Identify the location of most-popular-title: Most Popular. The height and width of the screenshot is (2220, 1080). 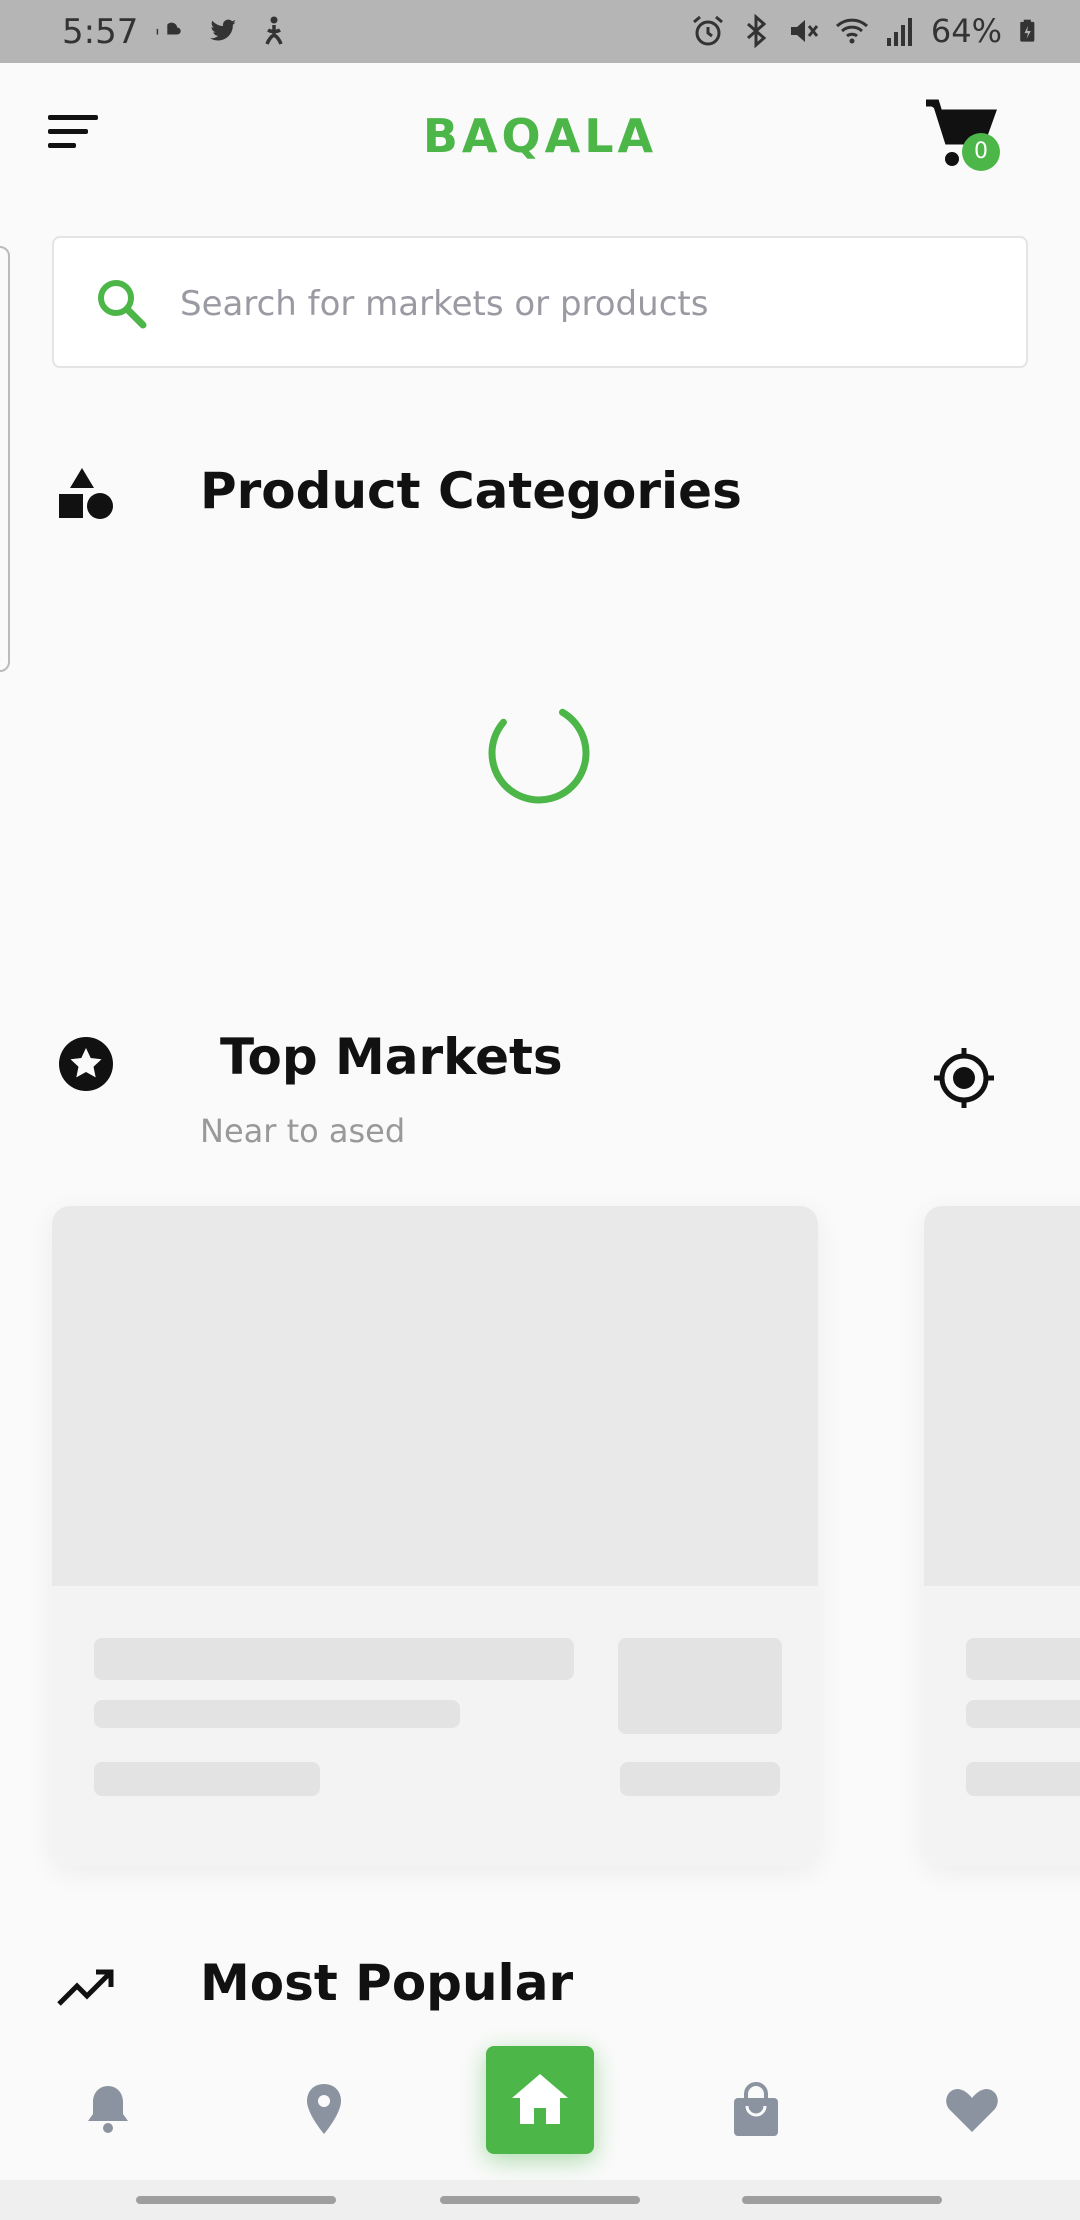
(387, 1983).